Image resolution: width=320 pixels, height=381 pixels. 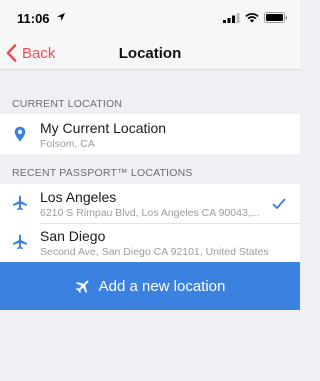 I want to click on section-header-recent: RECENT PASSPORT™ LOCATIONS, so click(x=102, y=173).